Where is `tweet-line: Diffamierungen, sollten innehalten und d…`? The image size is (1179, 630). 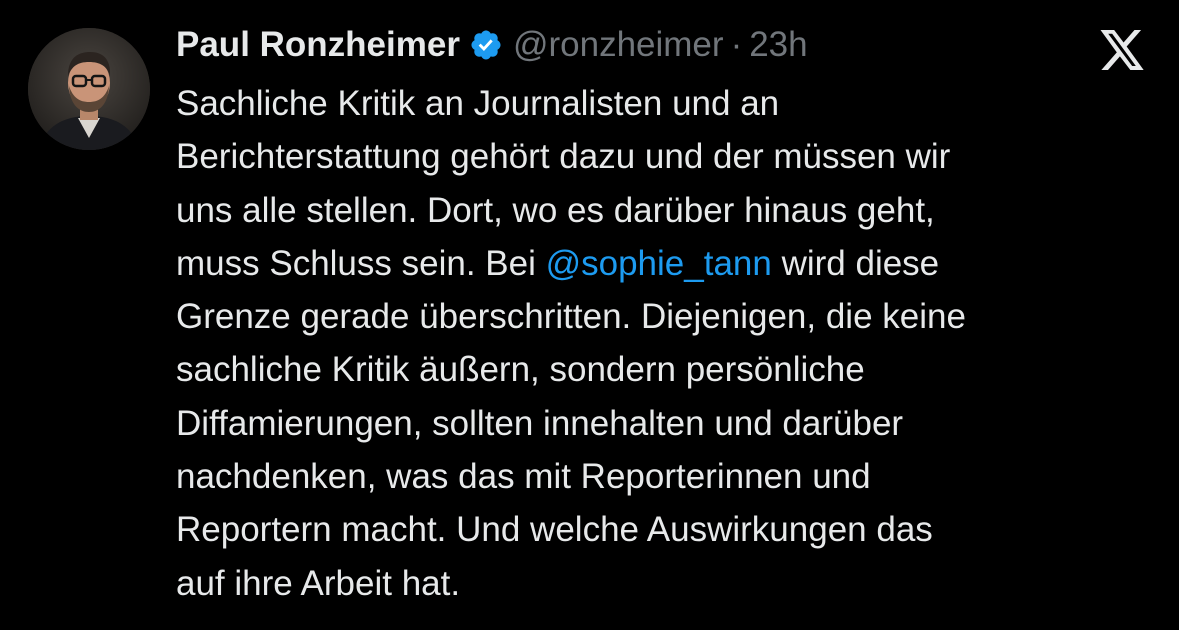
tweet-line: Diffamierungen, sollten innehalten und d… is located at coordinates (540, 423).